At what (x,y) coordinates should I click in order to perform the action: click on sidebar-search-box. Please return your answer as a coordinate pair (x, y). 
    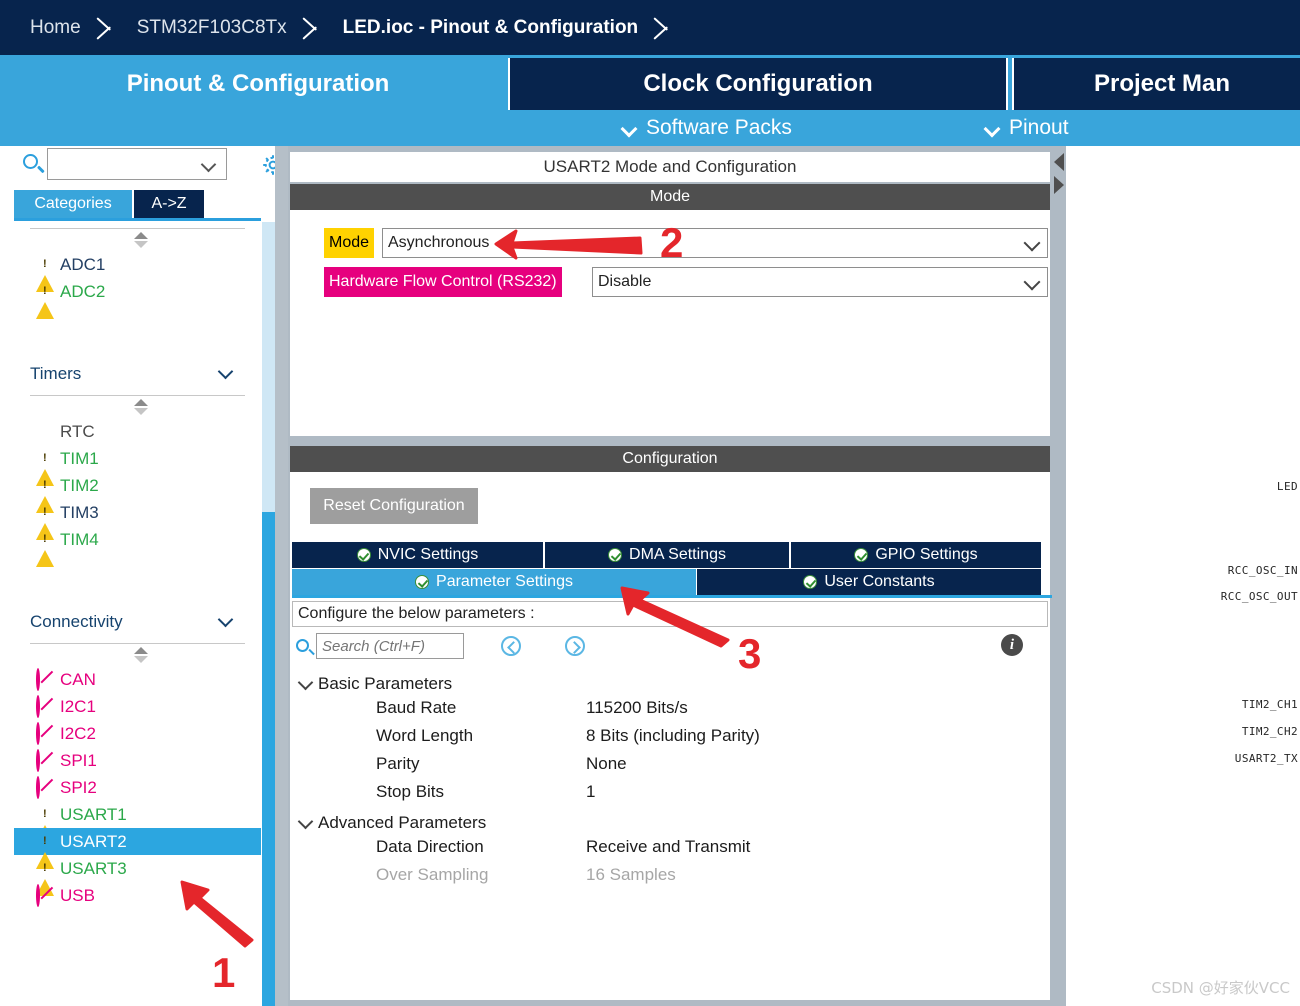
    Looking at the image, I should click on (137, 164).